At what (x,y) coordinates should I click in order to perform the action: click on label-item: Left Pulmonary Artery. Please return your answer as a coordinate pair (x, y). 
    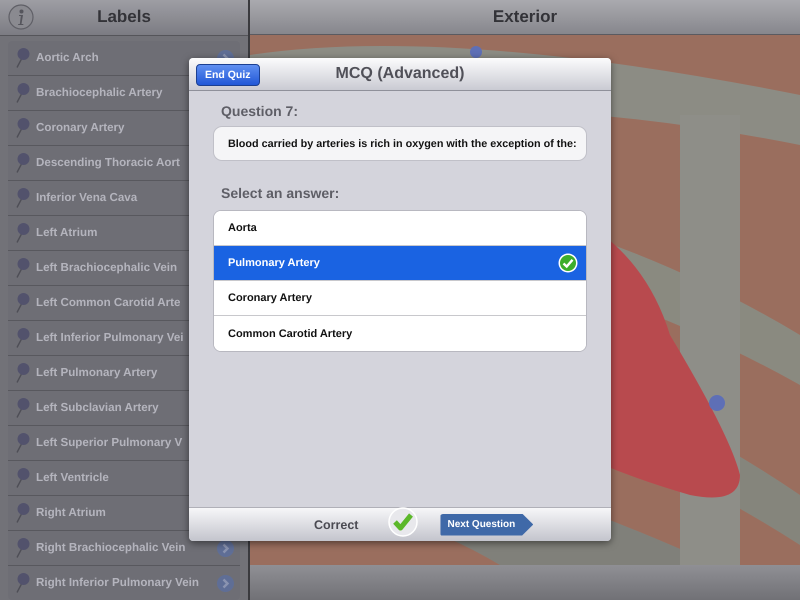
    Looking at the image, I should click on (83, 373).